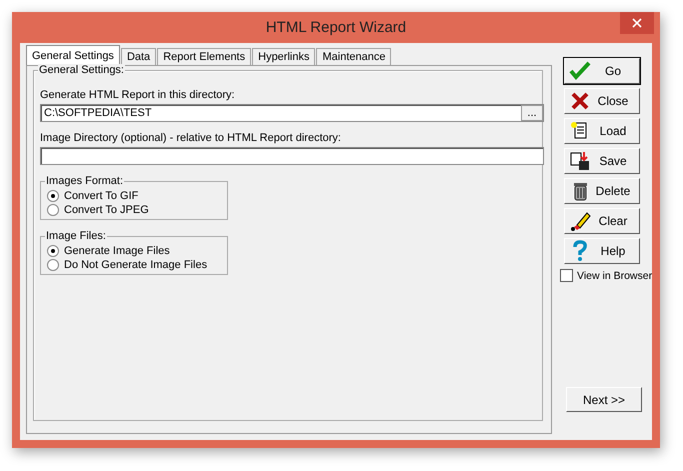 The height and width of the screenshot is (471, 683). Describe the element at coordinates (138, 56) in the screenshot. I see `tab: Data` at that location.